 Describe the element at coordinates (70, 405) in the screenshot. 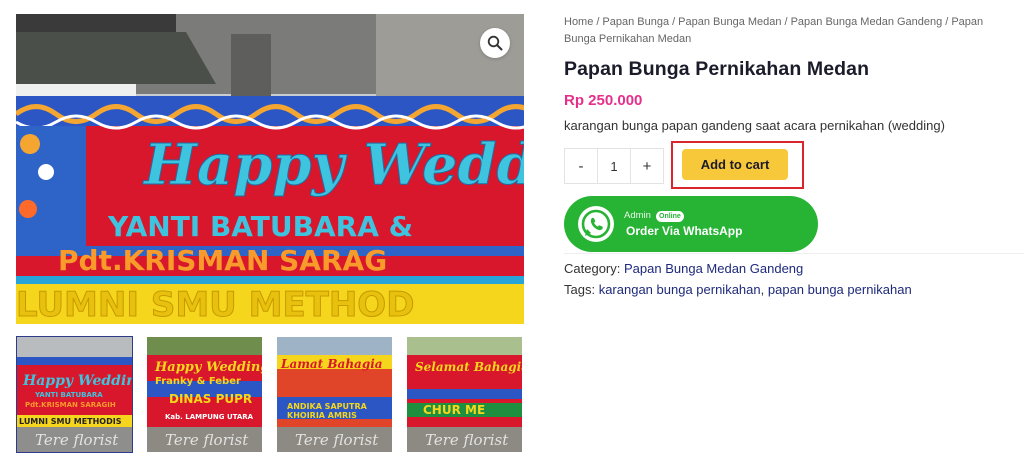

I see `thumb1-line3: Pdt.KRISMAN SARAGIH` at that location.